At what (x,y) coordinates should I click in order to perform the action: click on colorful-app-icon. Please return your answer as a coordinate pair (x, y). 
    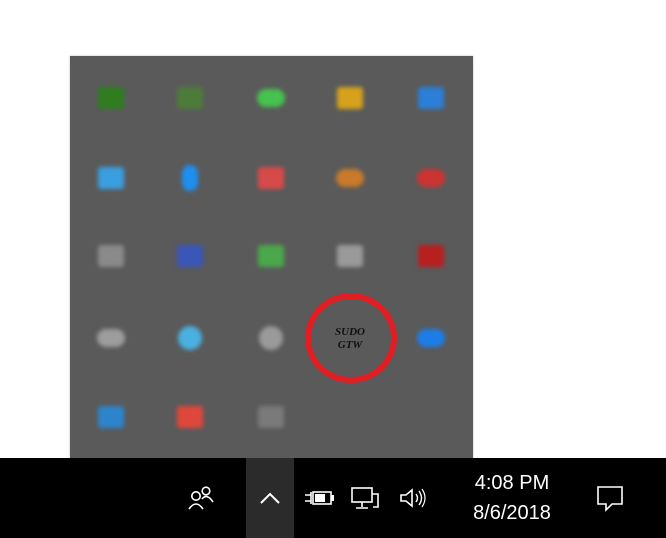
    Looking at the image, I should click on (350, 98).